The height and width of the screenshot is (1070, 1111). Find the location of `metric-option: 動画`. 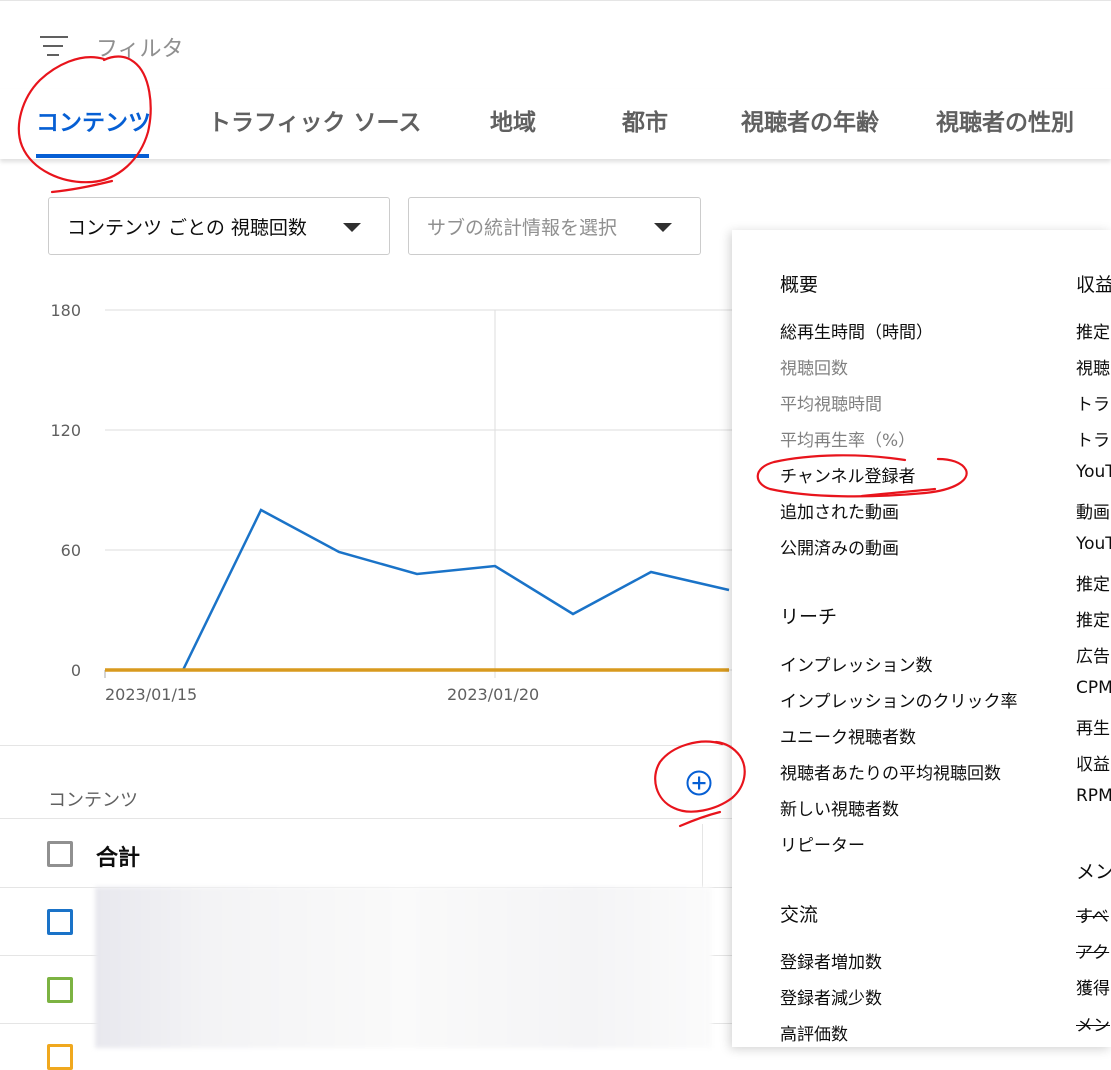

metric-option: 動画 is located at coordinates (1093, 510).